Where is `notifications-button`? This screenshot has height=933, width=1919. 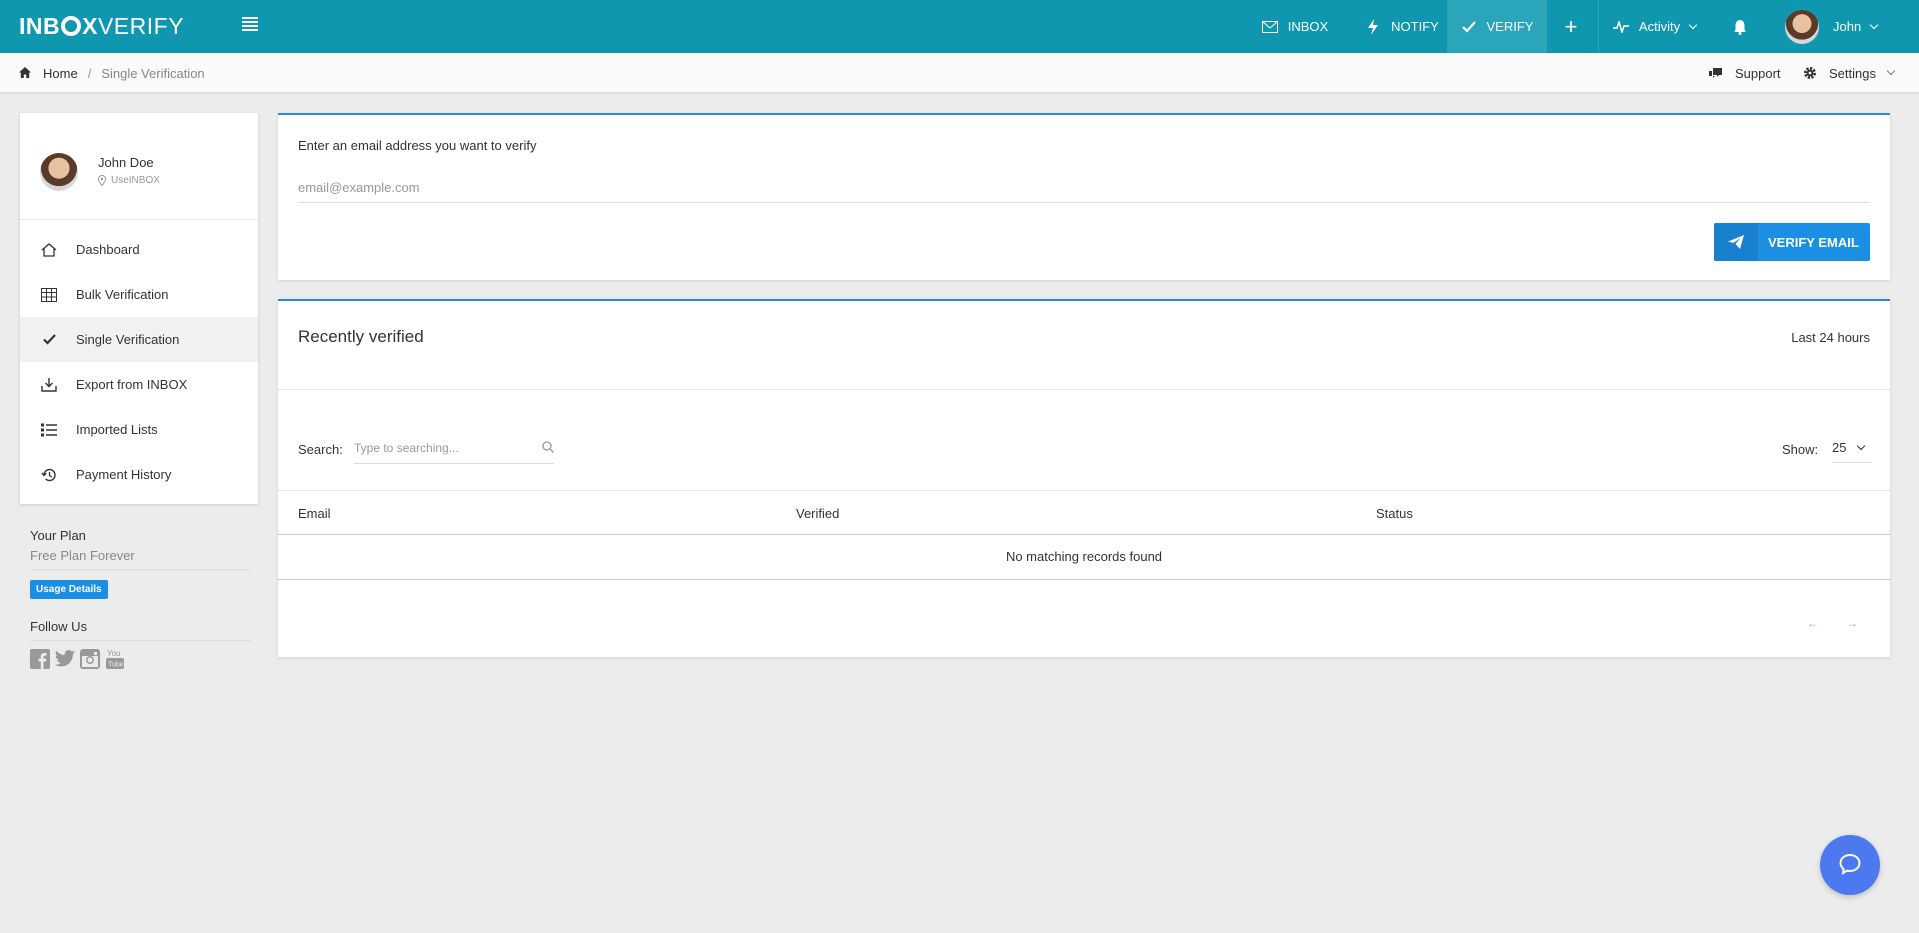
notifications-button is located at coordinates (1745, 26).